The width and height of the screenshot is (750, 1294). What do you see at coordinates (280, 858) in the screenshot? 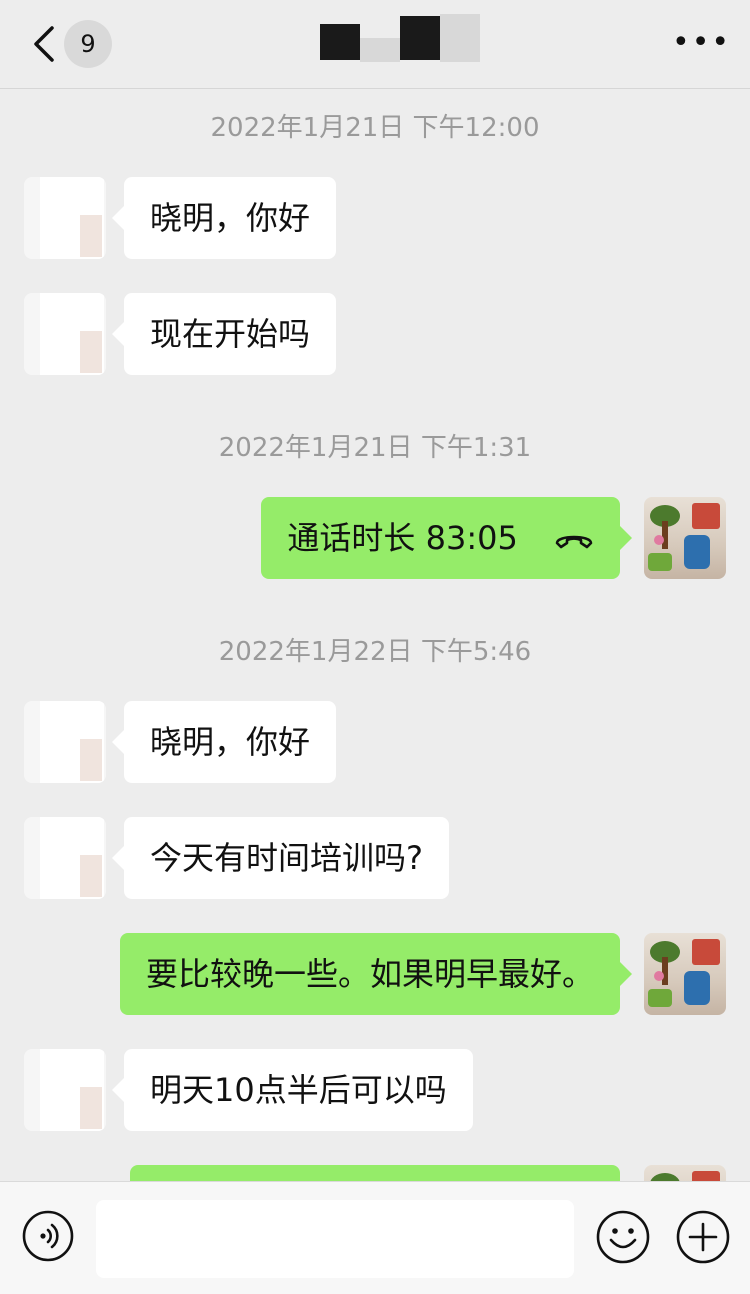
I see `message-bubble: 今天有时间培训吗?` at bounding box center [280, 858].